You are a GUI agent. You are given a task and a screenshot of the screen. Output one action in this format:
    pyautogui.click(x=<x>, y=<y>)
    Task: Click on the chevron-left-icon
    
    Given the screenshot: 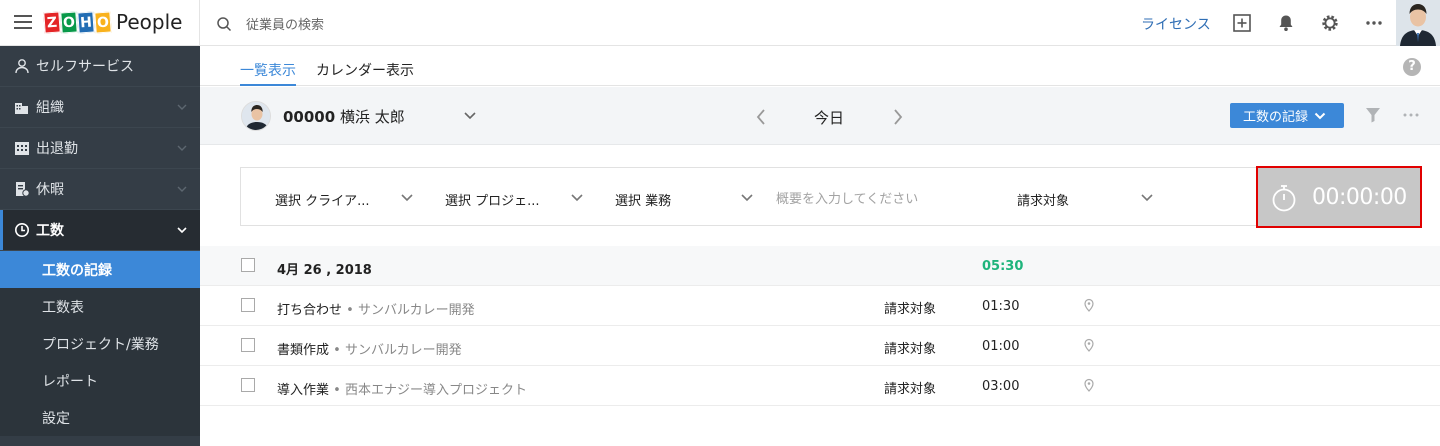 What is the action you would take?
    pyautogui.click(x=761, y=117)
    